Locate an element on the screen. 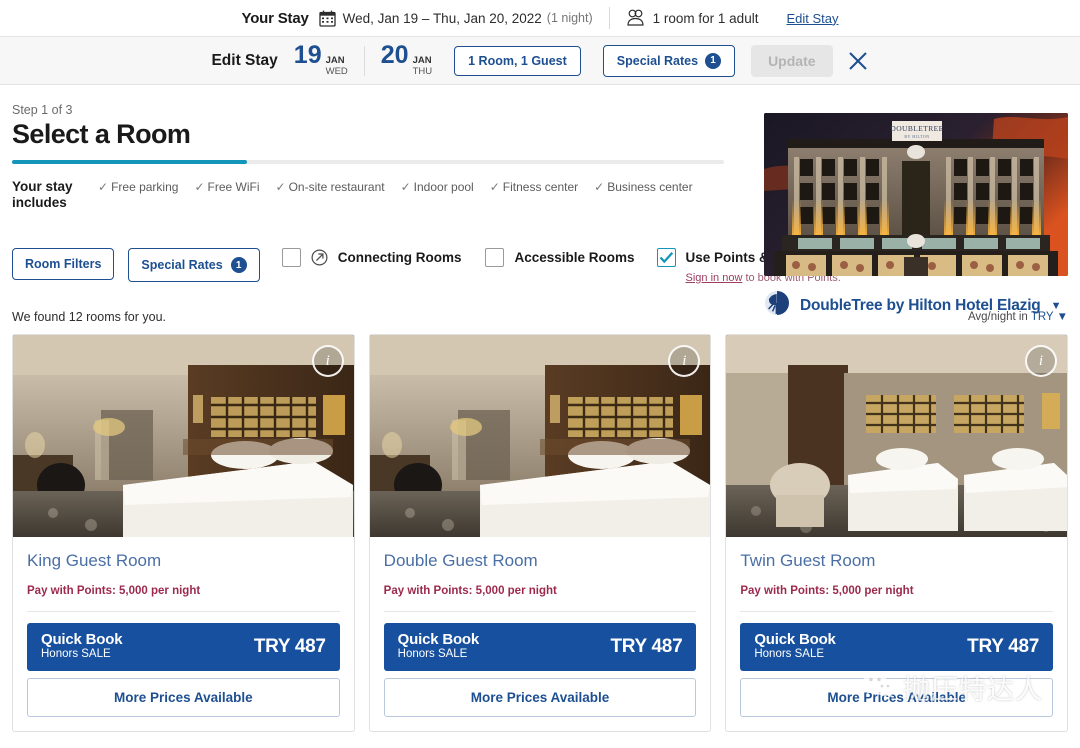  amenity-label: Indoor pool is located at coordinates (443, 187).